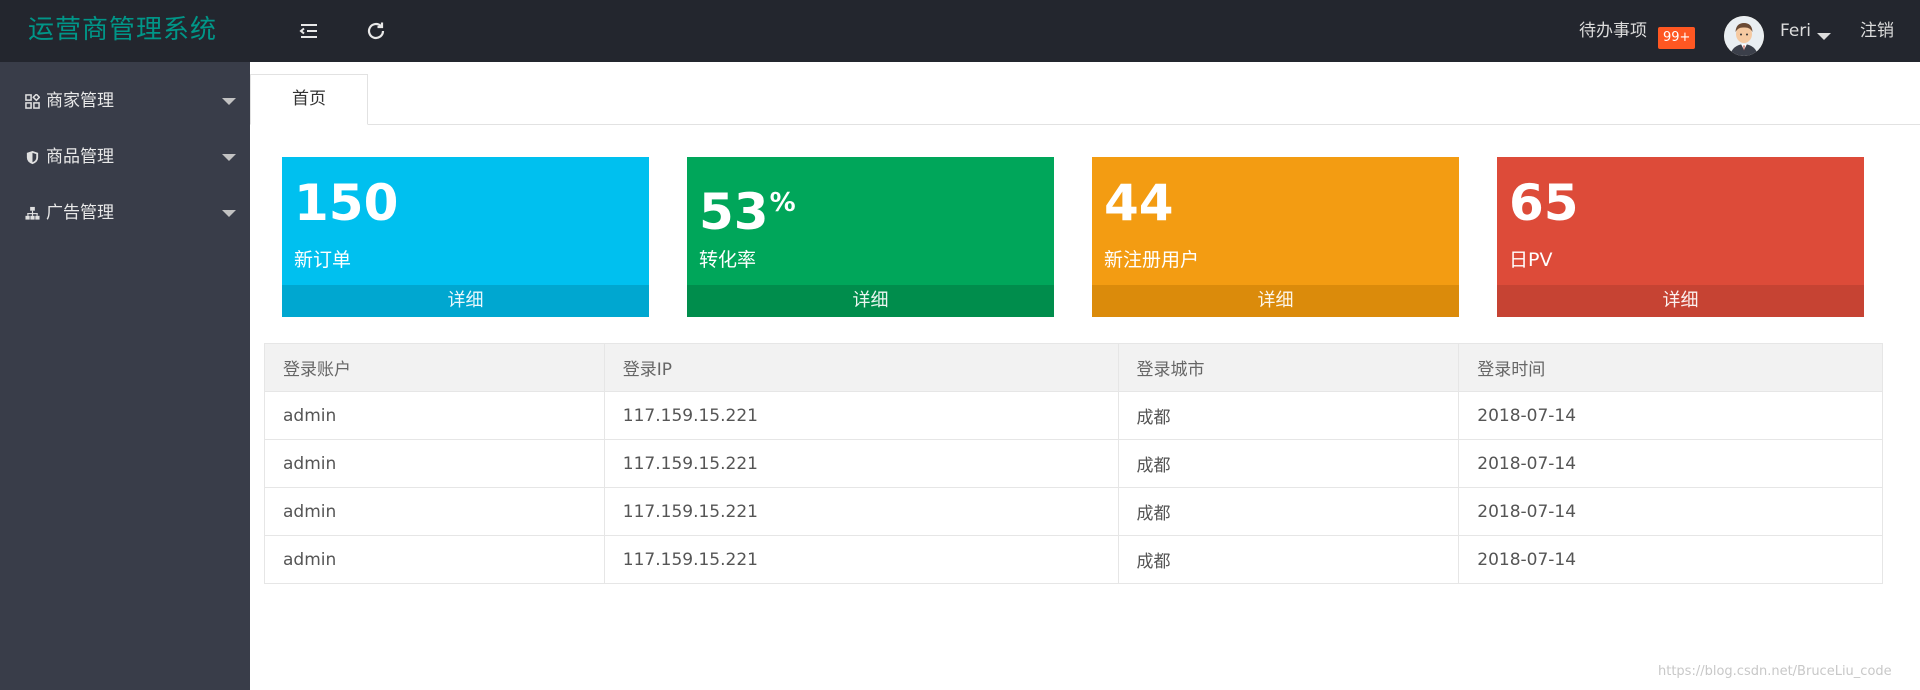 The image size is (1920, 690). What do you see at coordinates (1544, 203) in the screenshot?
I see `stat-value: 65` at bounding box center [1544, 203].